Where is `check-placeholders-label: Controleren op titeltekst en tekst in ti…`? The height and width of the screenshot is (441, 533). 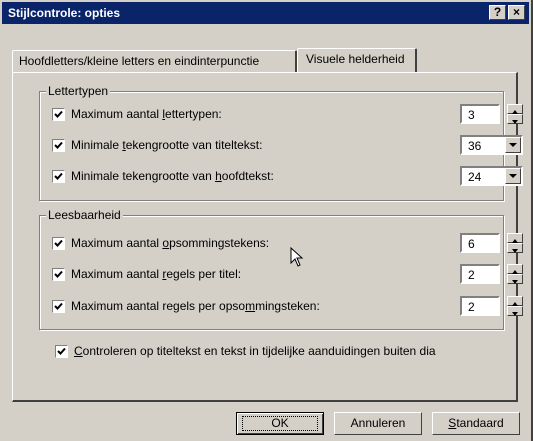
check-placeholders-label: Controleren op titeltekst en tekst in ti… is located at coordinates (255, 351).